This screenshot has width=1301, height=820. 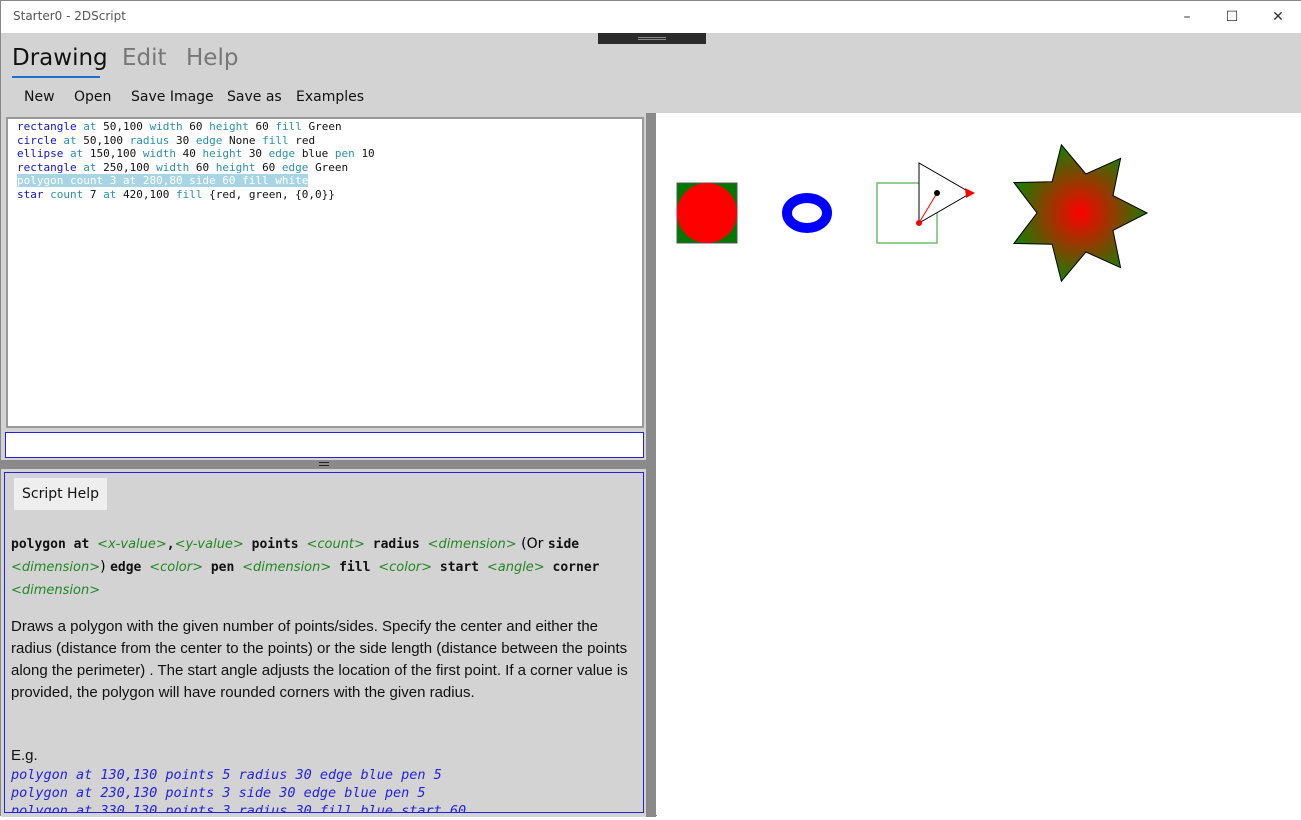 I want to click on script-token: blue, so click(x=315, y=153).